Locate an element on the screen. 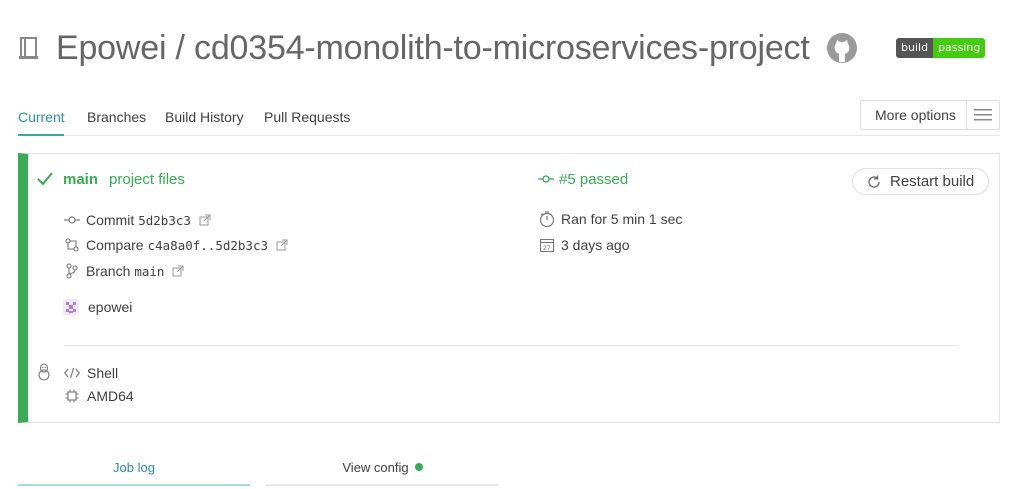 This screenshot has height=489, width=1015. badge-status: passing is located at coordinates (959, 48).